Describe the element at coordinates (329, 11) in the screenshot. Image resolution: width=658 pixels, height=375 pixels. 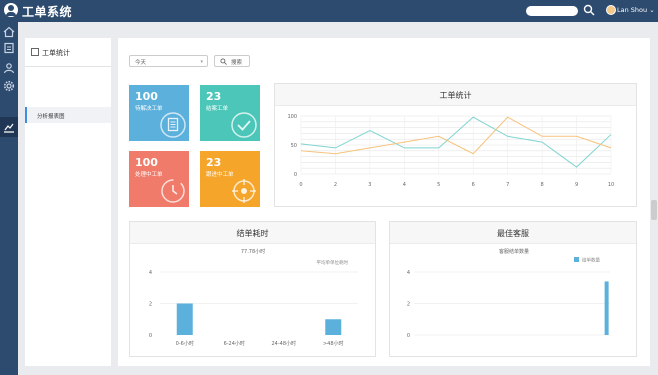
I see `top-bar: 工单系统 Lan Shou ⌄` at that location.